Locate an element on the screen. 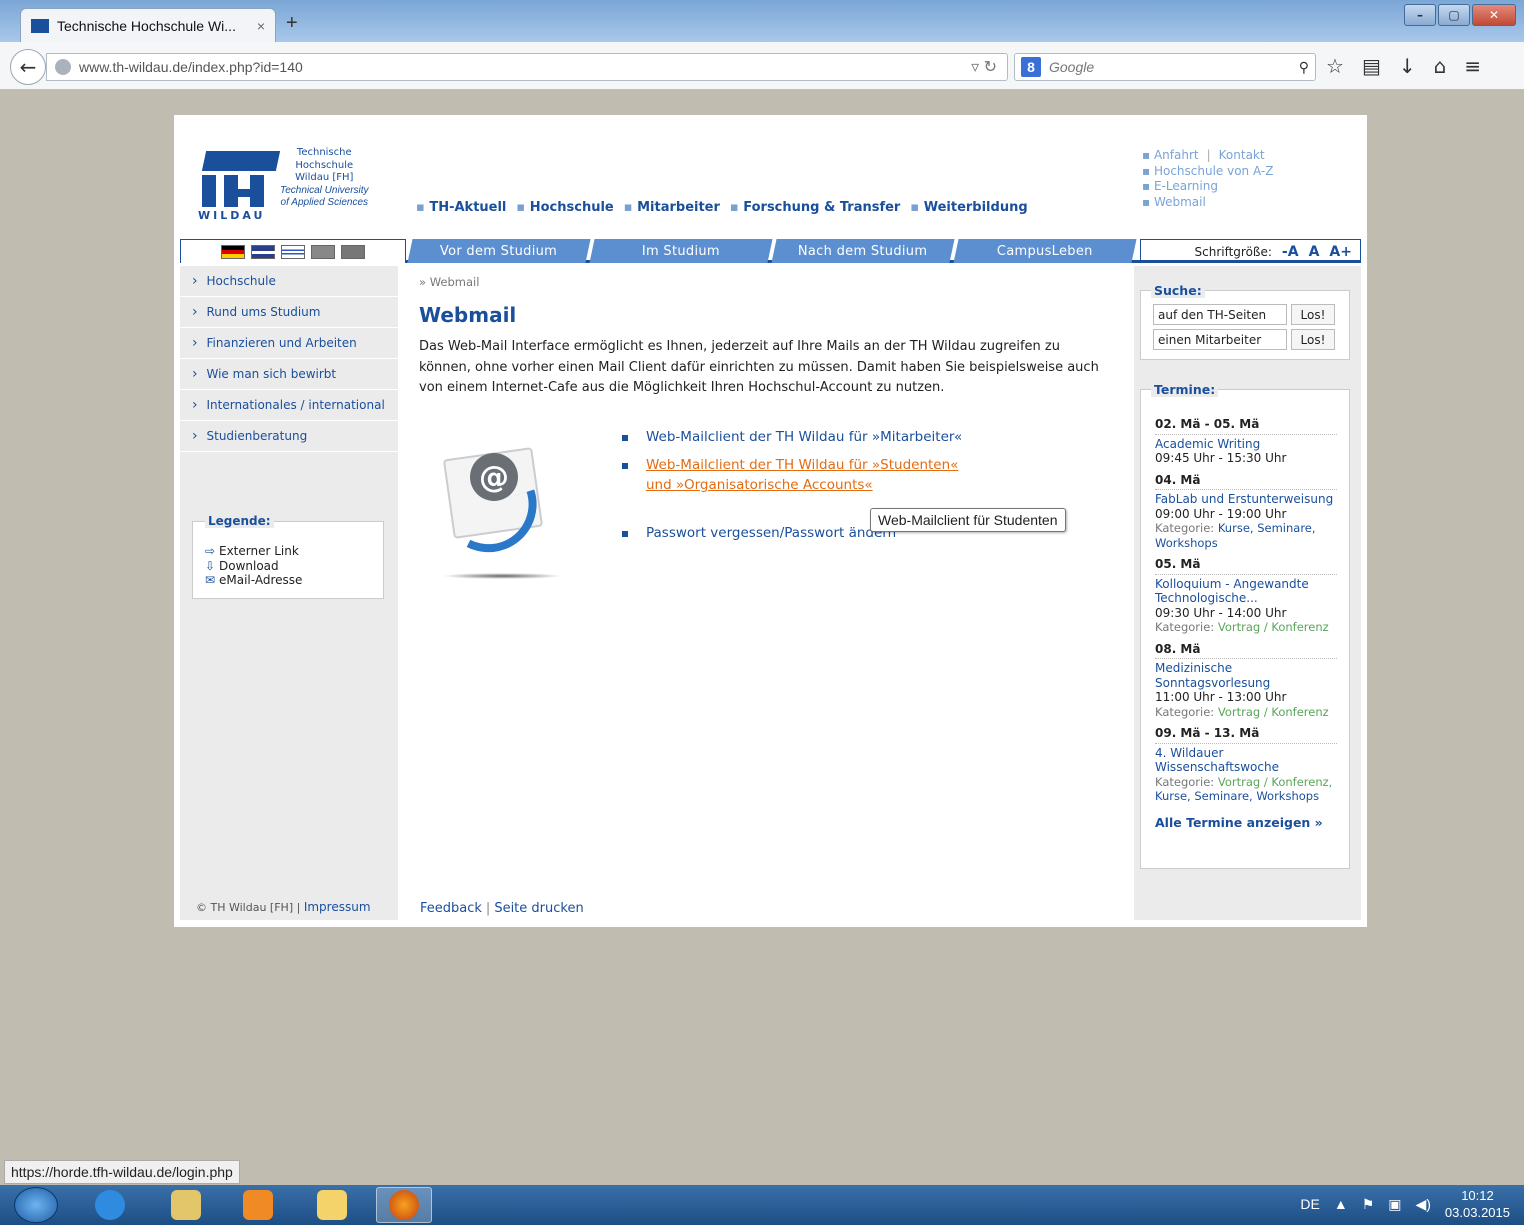  link-webmail: Webmail is located at coordinates (1207, 203).